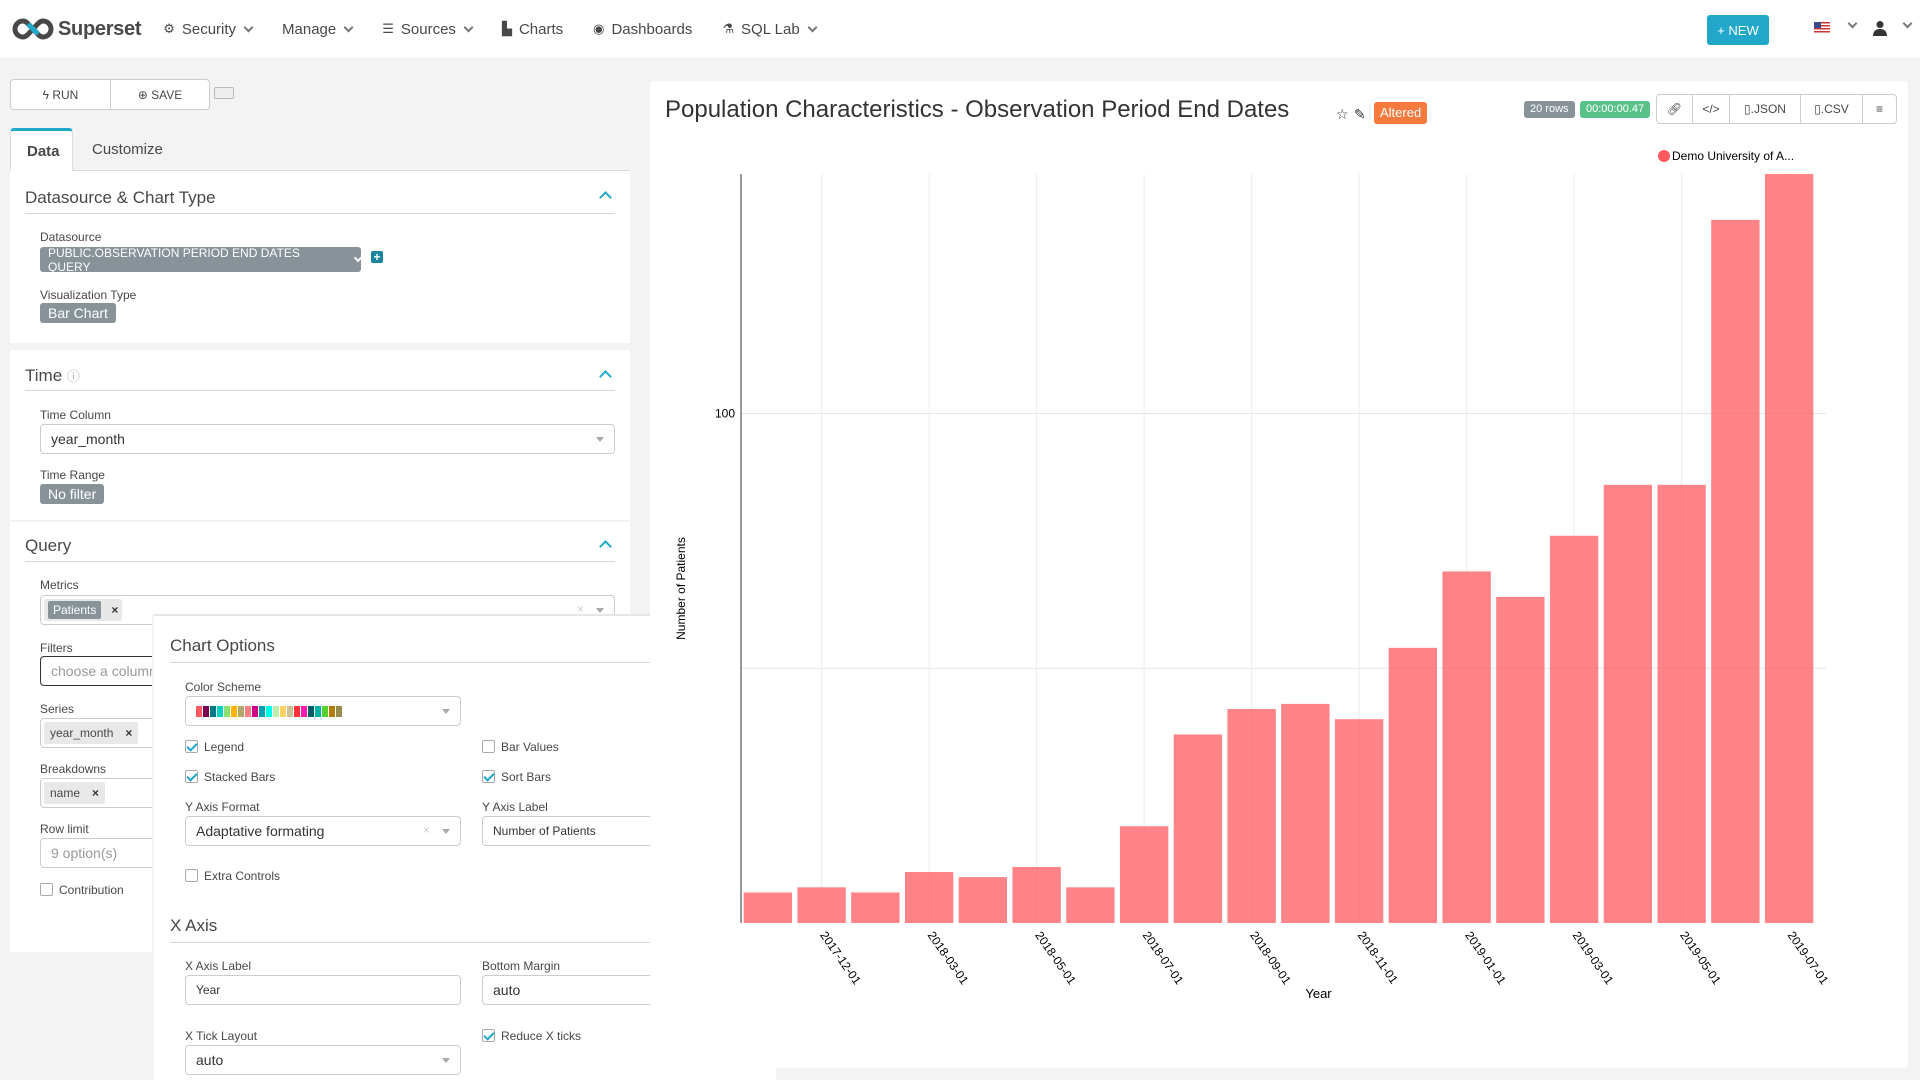 The height and width of the screenshot is (1080, 1920). Describe the element at coordinates (526, 777) in the screenshot. I see `sort-bars-label: Sort Bars` at that location.